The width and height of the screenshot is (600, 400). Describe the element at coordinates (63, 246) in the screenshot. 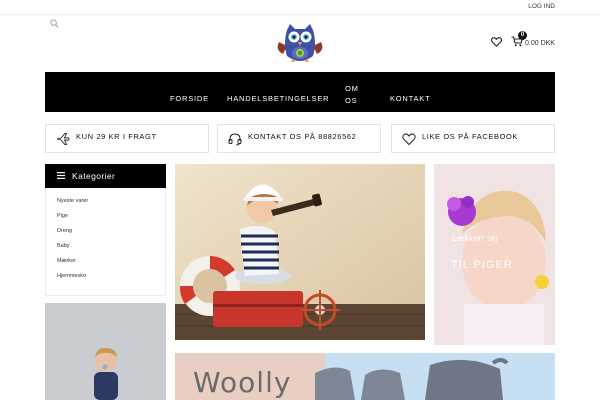

I see `category-item-baby: Baby` at that location.